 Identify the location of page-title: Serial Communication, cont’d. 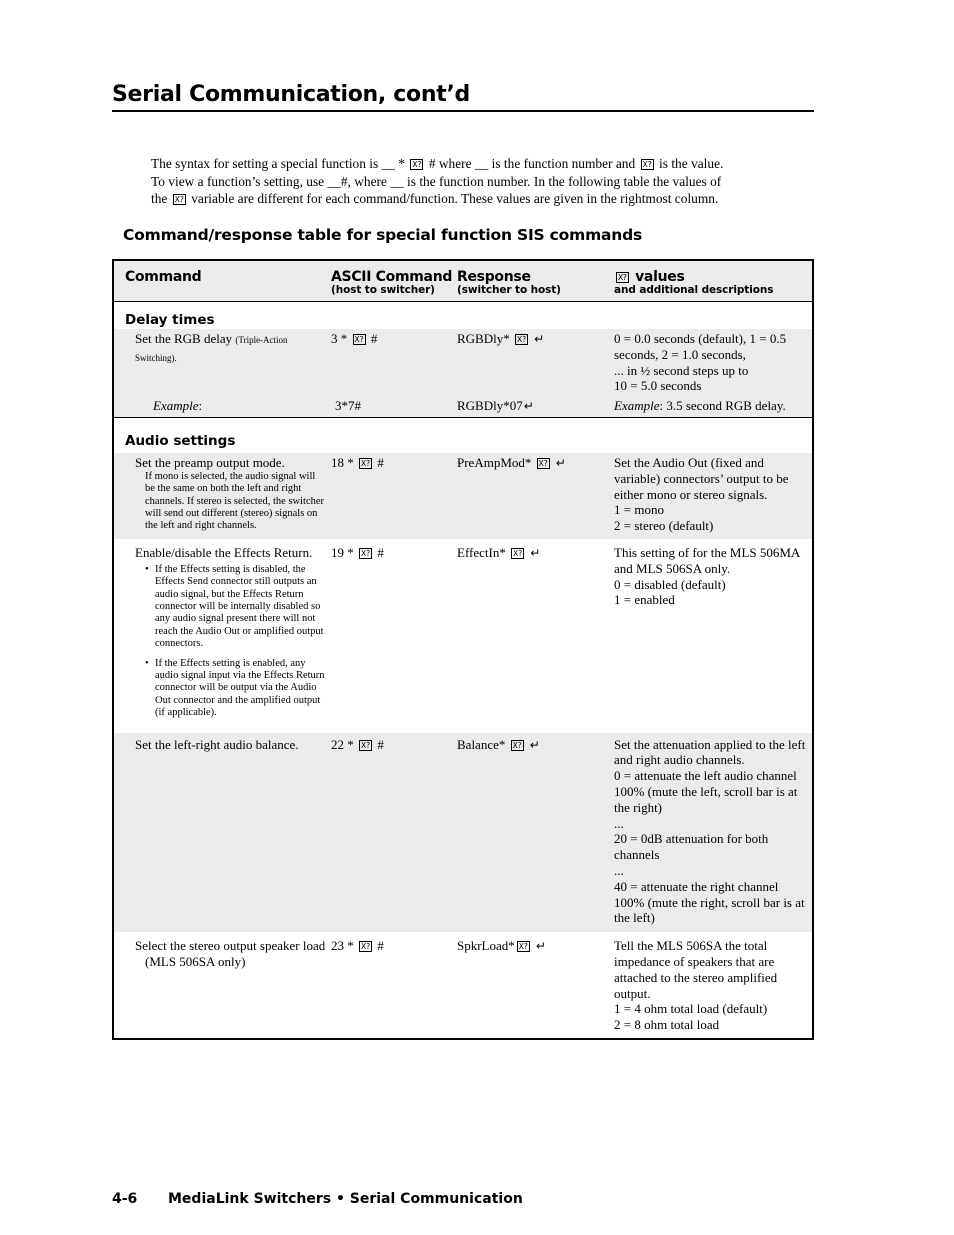
(463, 97).